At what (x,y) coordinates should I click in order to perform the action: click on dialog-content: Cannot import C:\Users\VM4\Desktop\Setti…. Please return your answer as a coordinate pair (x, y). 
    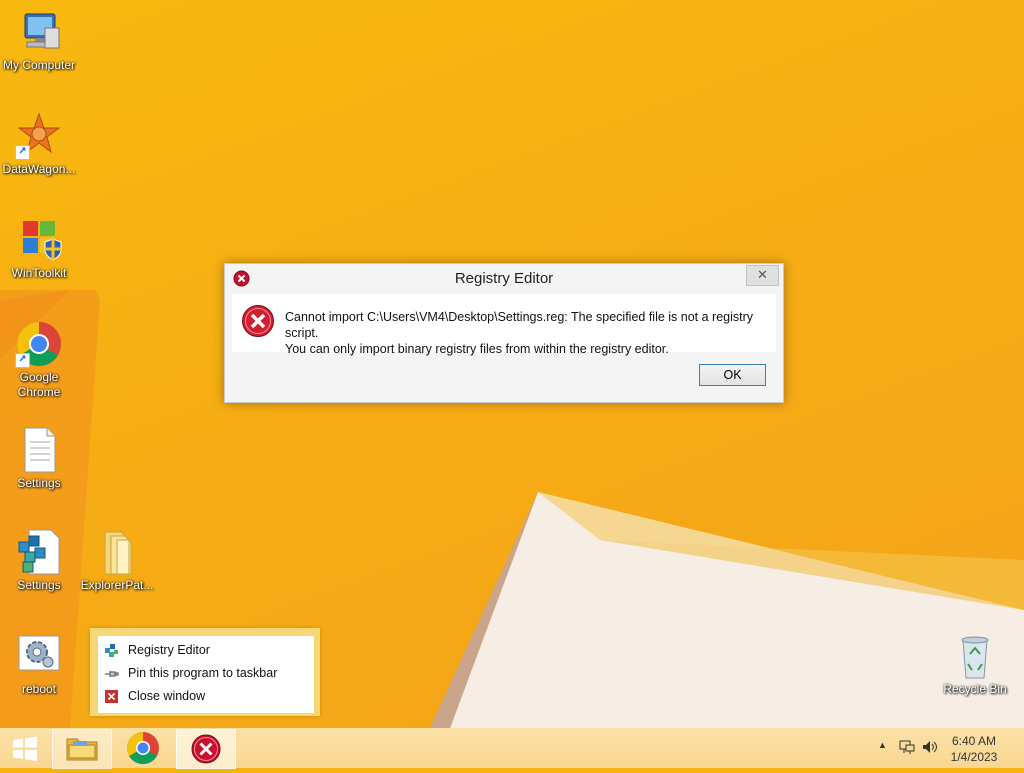
    Looking at the image, I should click on (504, 325).